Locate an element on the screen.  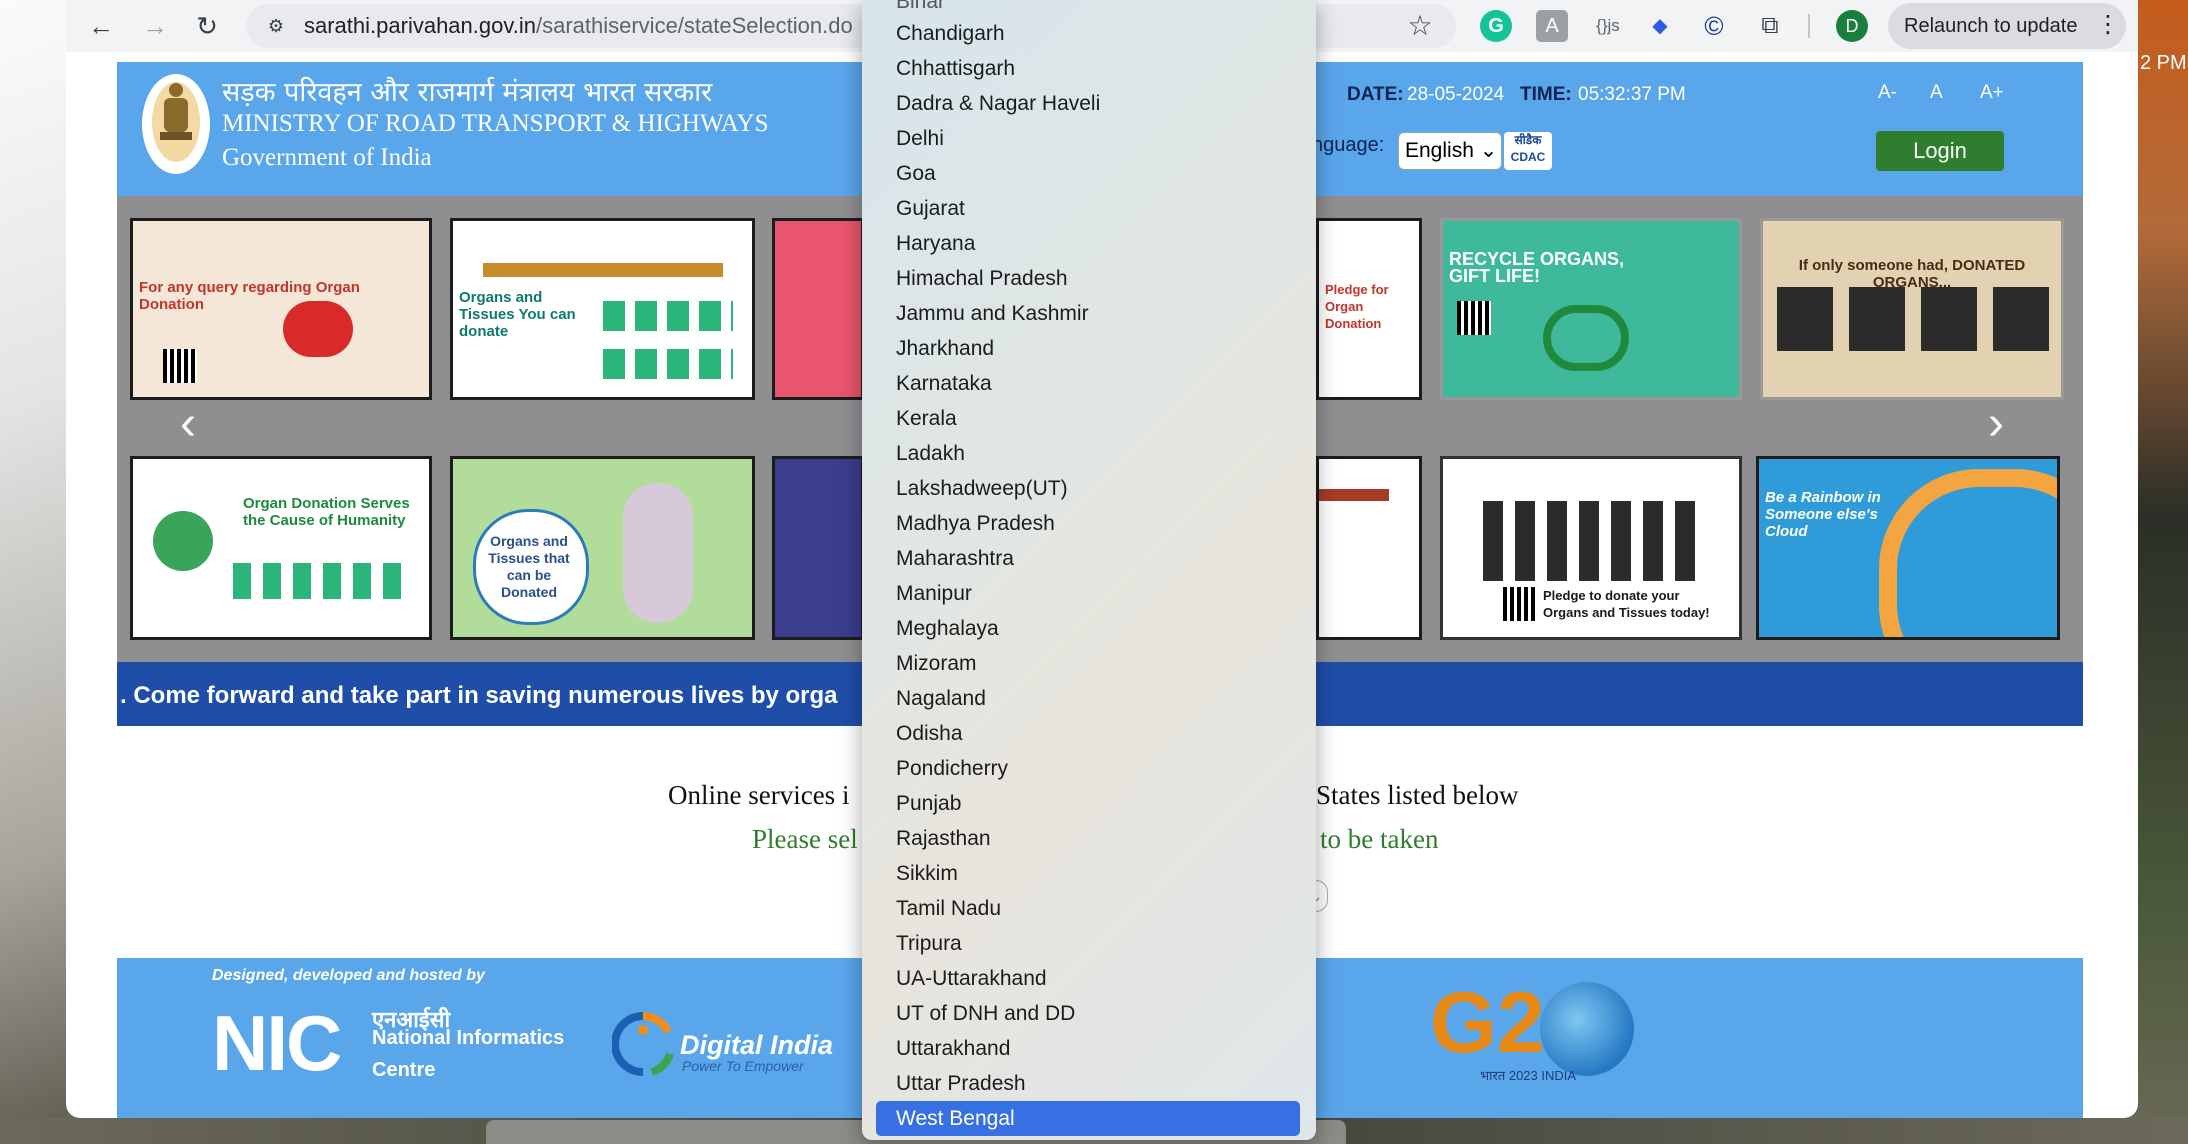
poster-title: Pledge for Organ Donation is located at coordinates (1357, 306).